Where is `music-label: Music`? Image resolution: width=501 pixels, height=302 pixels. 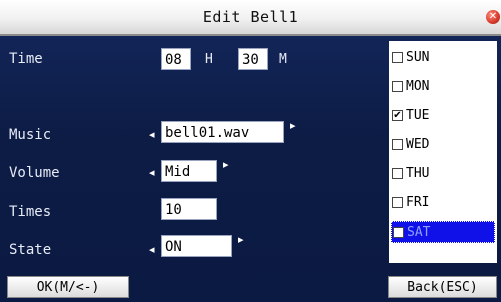 music-label: Music is located at coordinates (30, 135).